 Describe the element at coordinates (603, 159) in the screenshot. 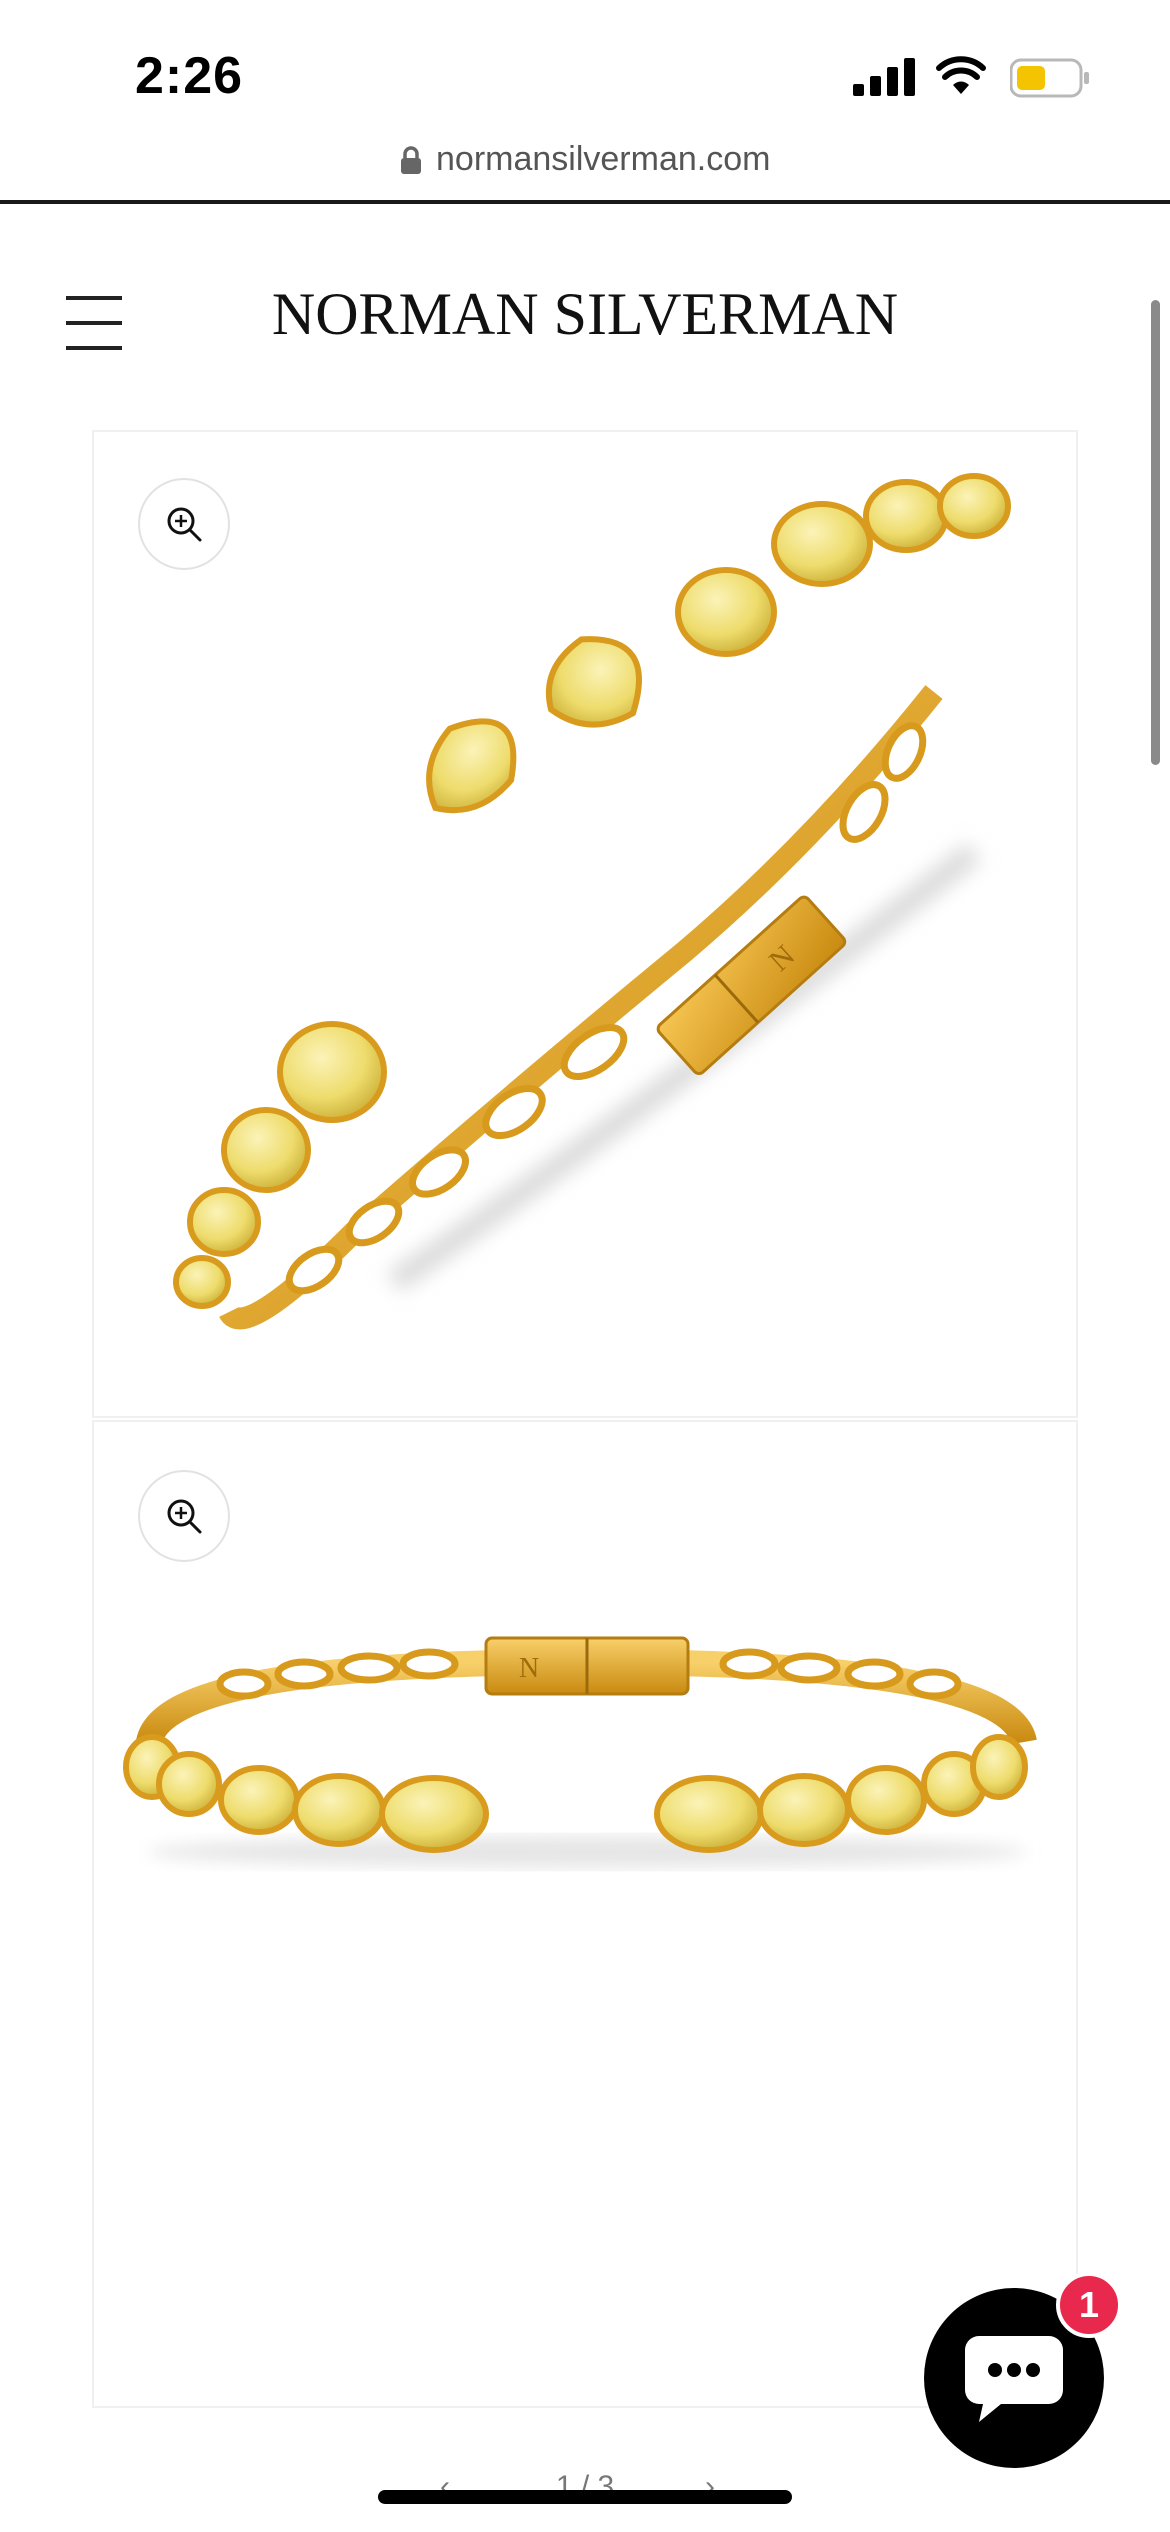

I see `url-text: normansilverman.com` at that location.